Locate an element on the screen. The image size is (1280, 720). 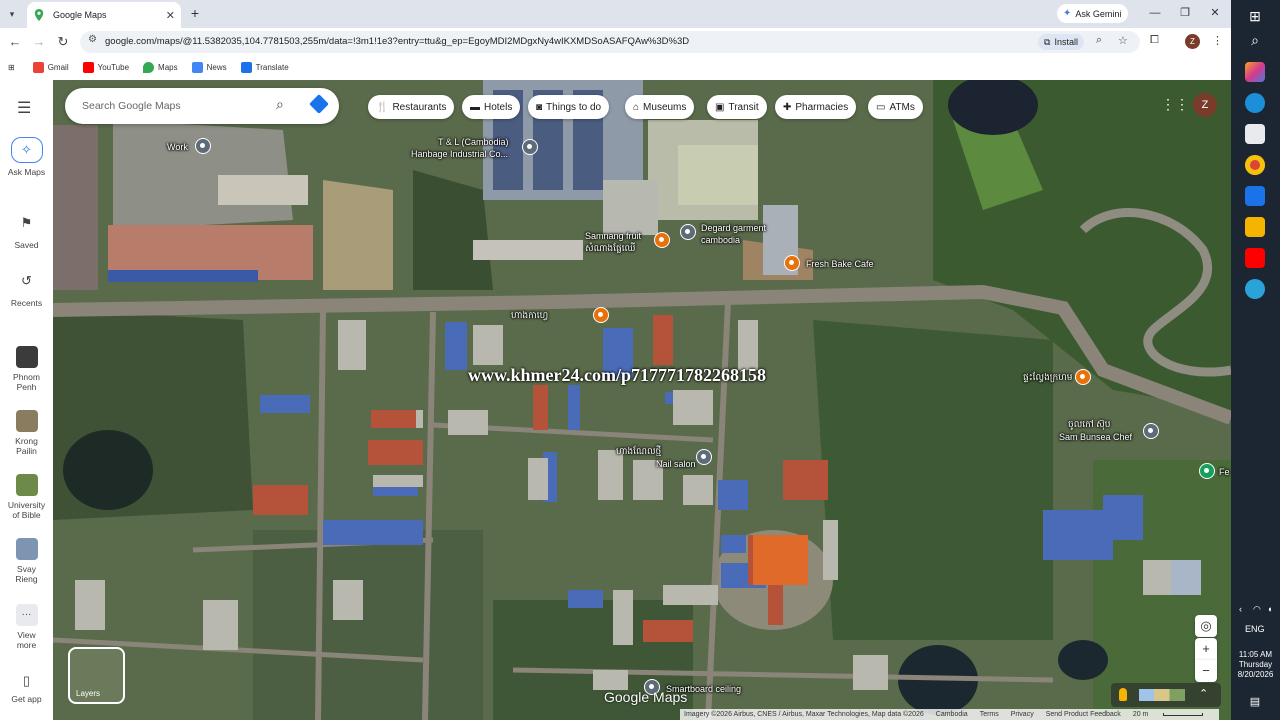
poi-sam-pin is located at coordinates (1151, 431).